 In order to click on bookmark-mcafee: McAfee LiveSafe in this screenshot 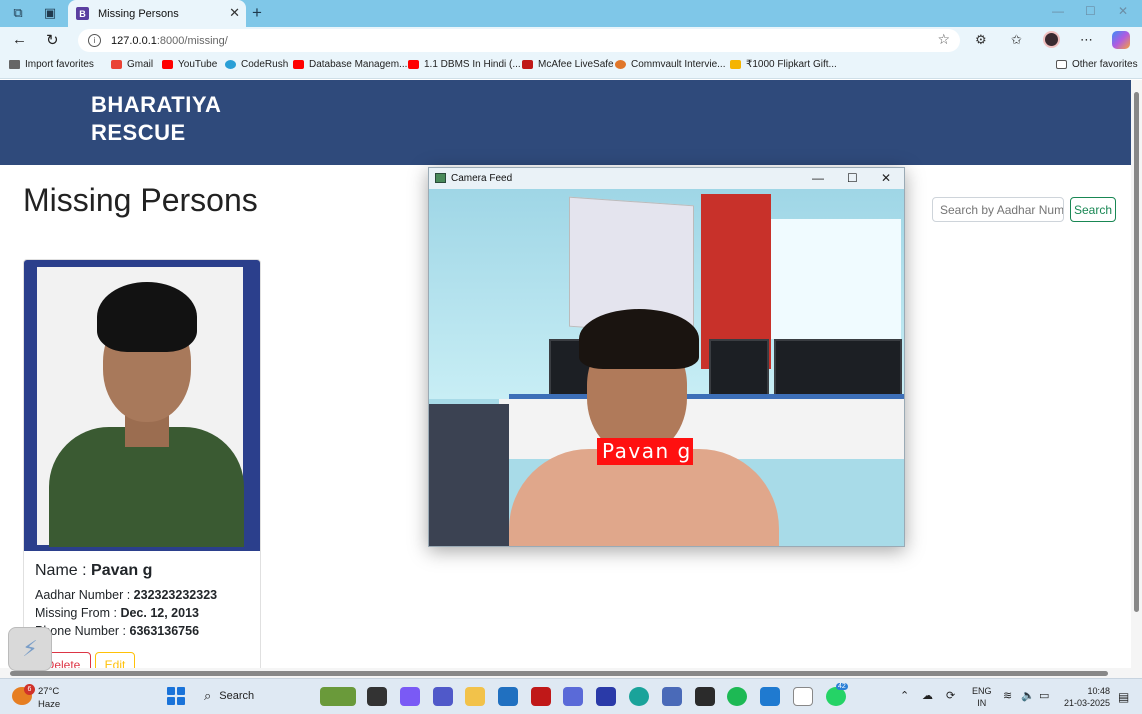, I will do `click(568, 64)`.